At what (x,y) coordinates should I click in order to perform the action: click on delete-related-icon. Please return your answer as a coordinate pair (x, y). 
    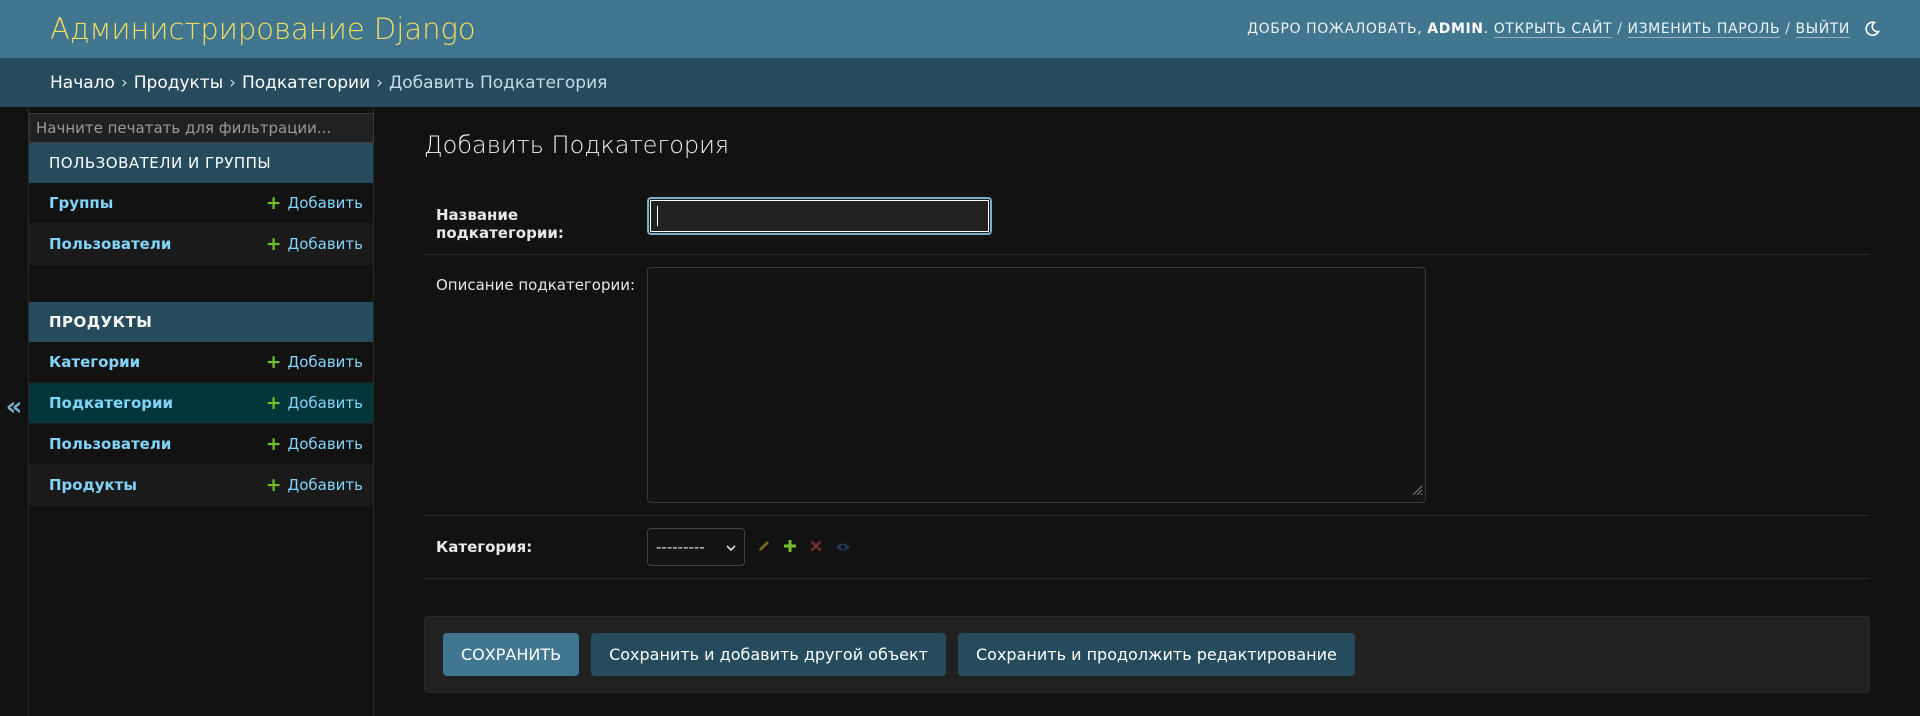
    Looking at the image, I should click on (816, 547).